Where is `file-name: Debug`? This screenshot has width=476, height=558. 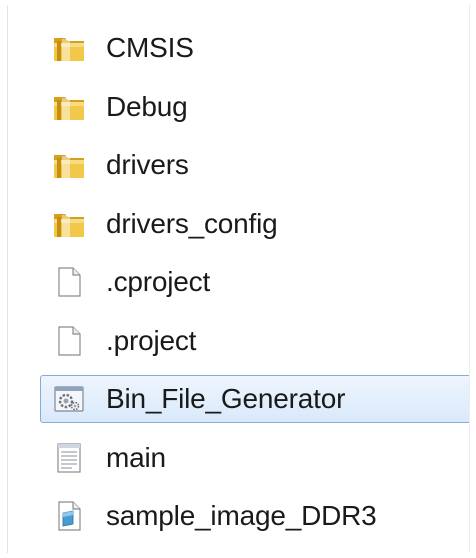
file-name: Debug is located at coordinates (147, 106).